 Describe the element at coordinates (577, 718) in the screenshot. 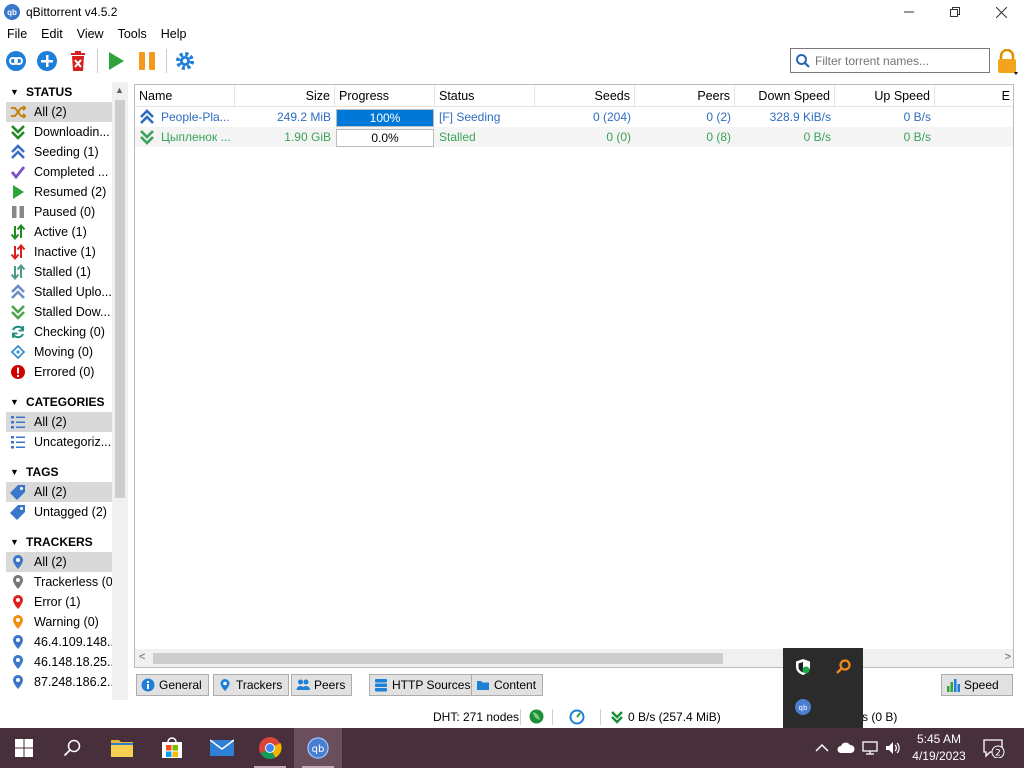

I see `speed-limits-icon` at that location.